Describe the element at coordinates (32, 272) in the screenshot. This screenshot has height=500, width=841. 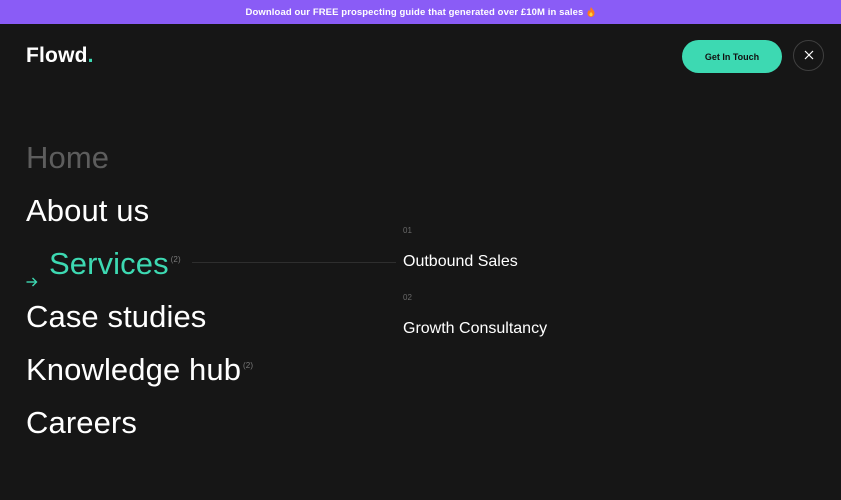
I see `arrow-right-icon` at that location.